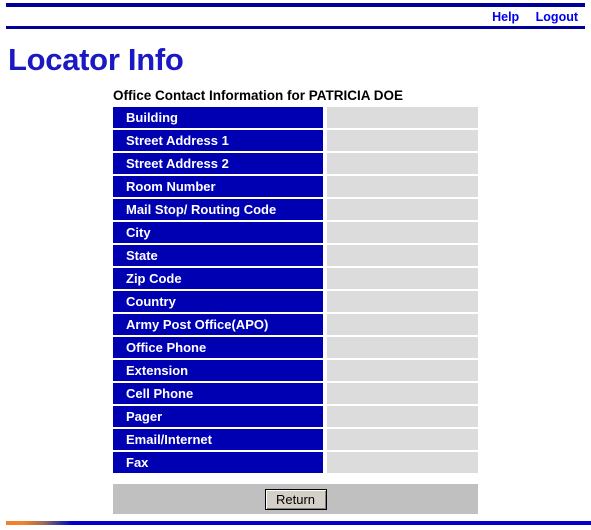 The width and height of the screenshot is (591, 530). What do you see at coordinates (218, 347) in the screenshot?
I see `row-label: Office Phone` at bounding box center [218, 347].